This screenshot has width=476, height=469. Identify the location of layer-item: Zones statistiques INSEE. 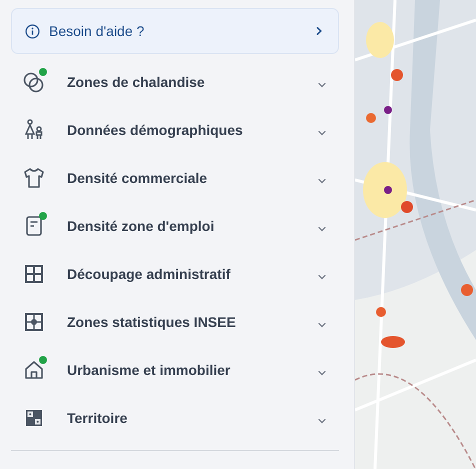
(175, 322).